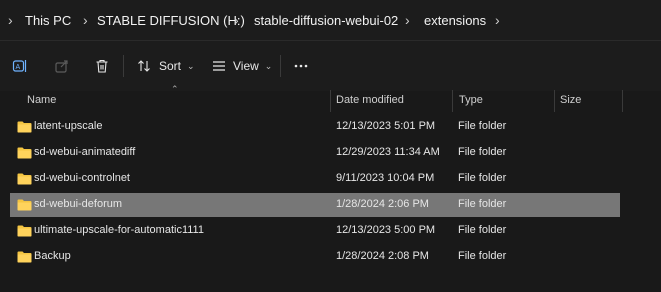 This screenshot has width=661, height=292. I want to click on column-header-size: Size, so click(570, 100).